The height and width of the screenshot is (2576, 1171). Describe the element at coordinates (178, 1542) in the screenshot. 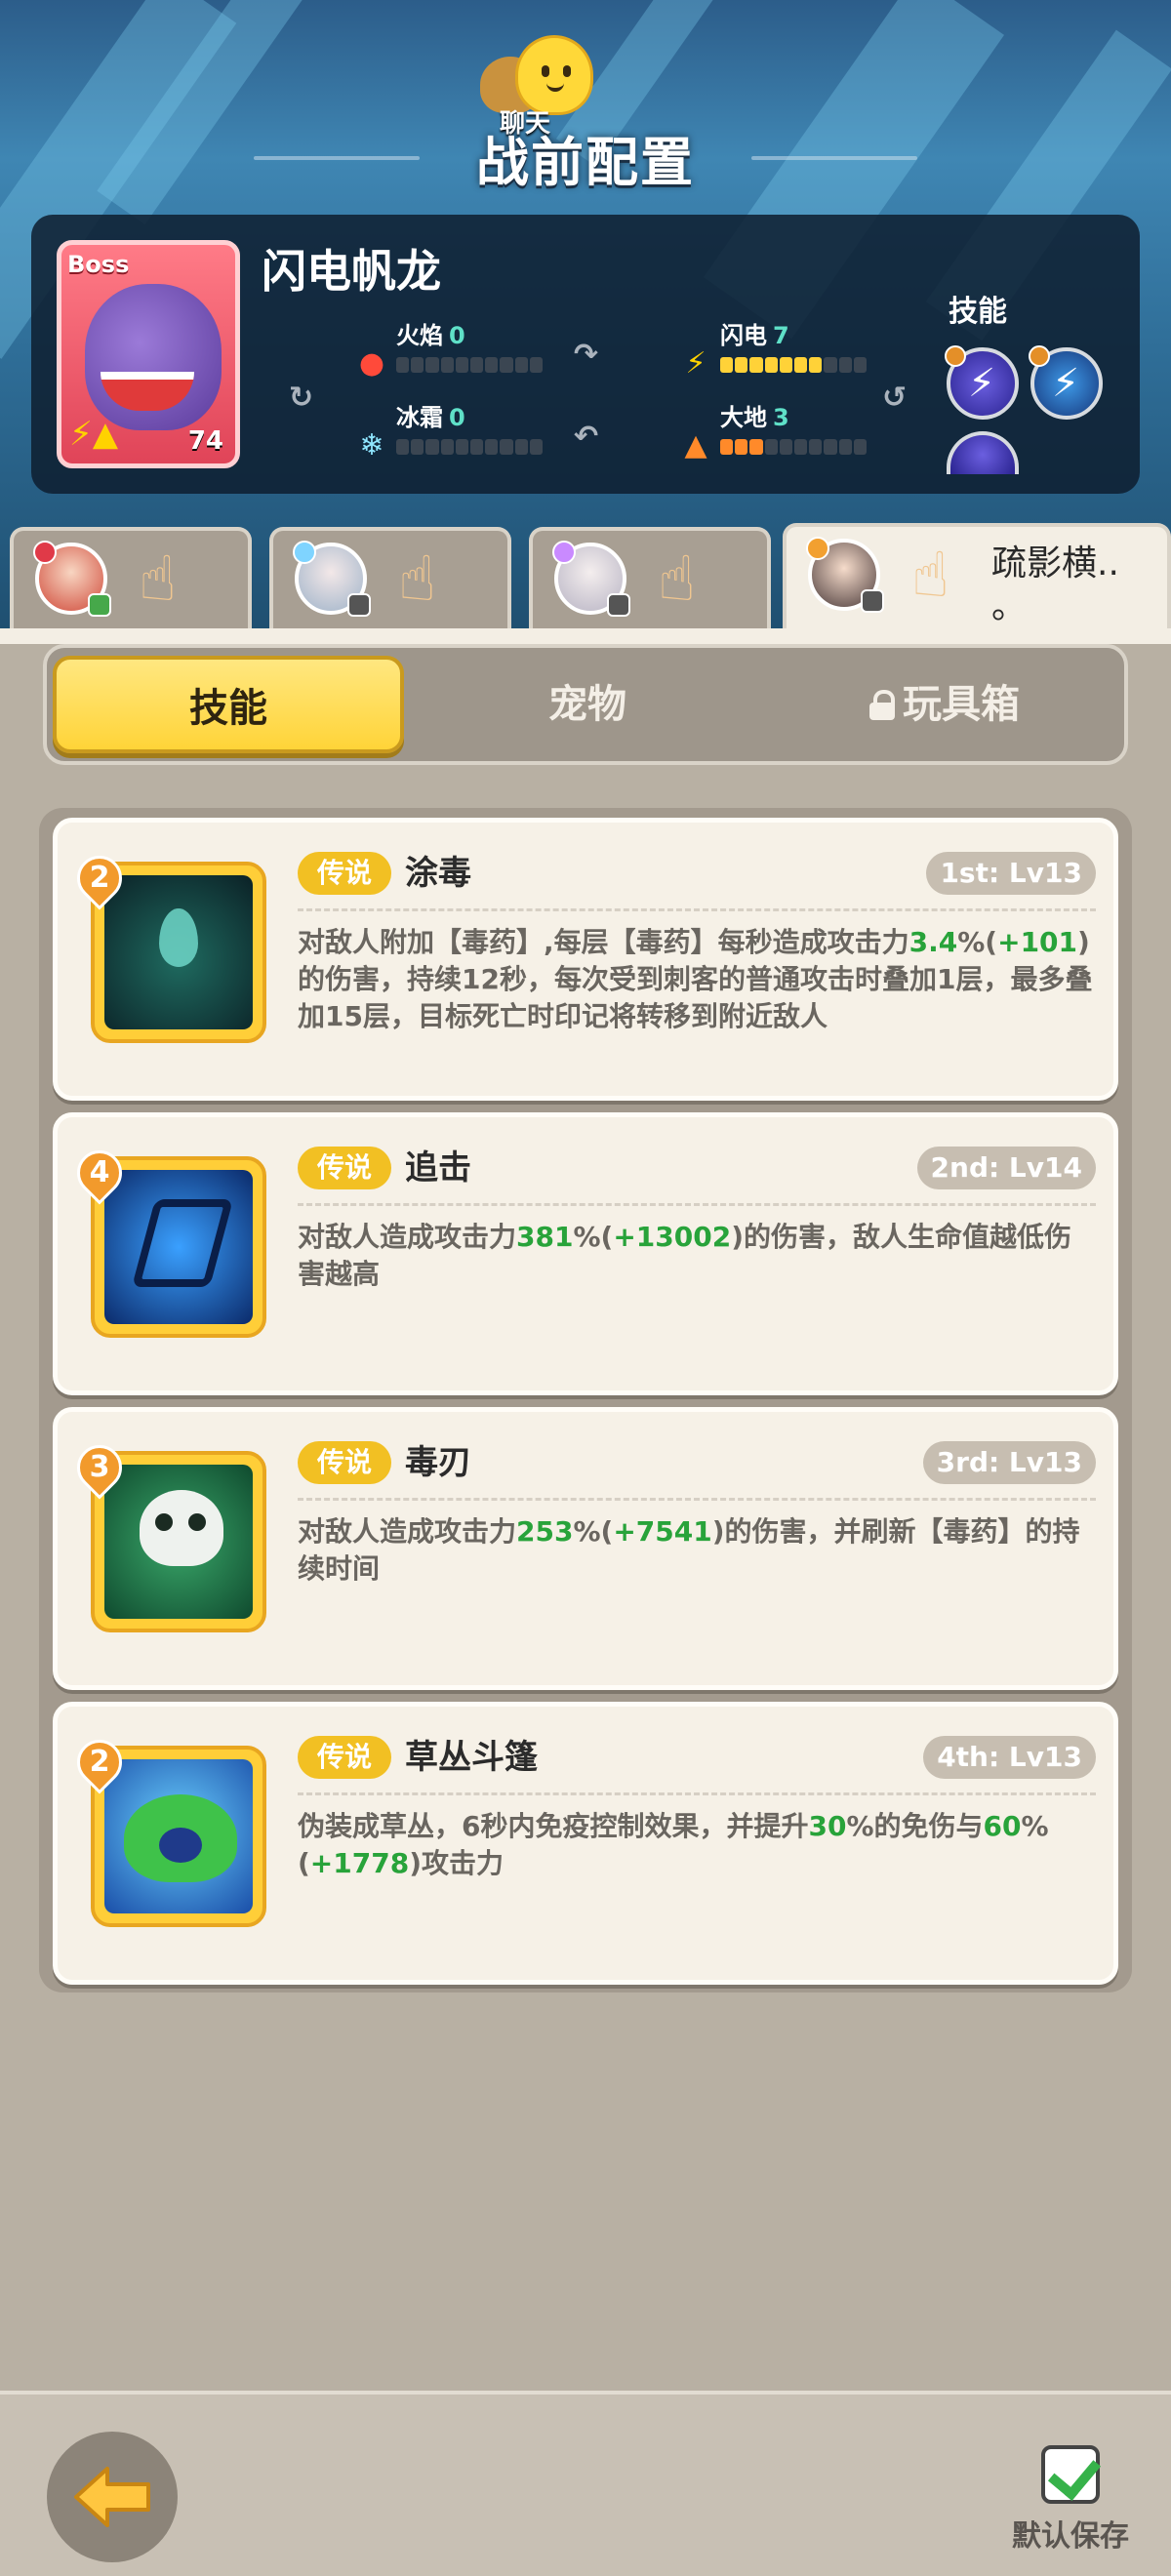

I see `poison-skull-icon` at that location.